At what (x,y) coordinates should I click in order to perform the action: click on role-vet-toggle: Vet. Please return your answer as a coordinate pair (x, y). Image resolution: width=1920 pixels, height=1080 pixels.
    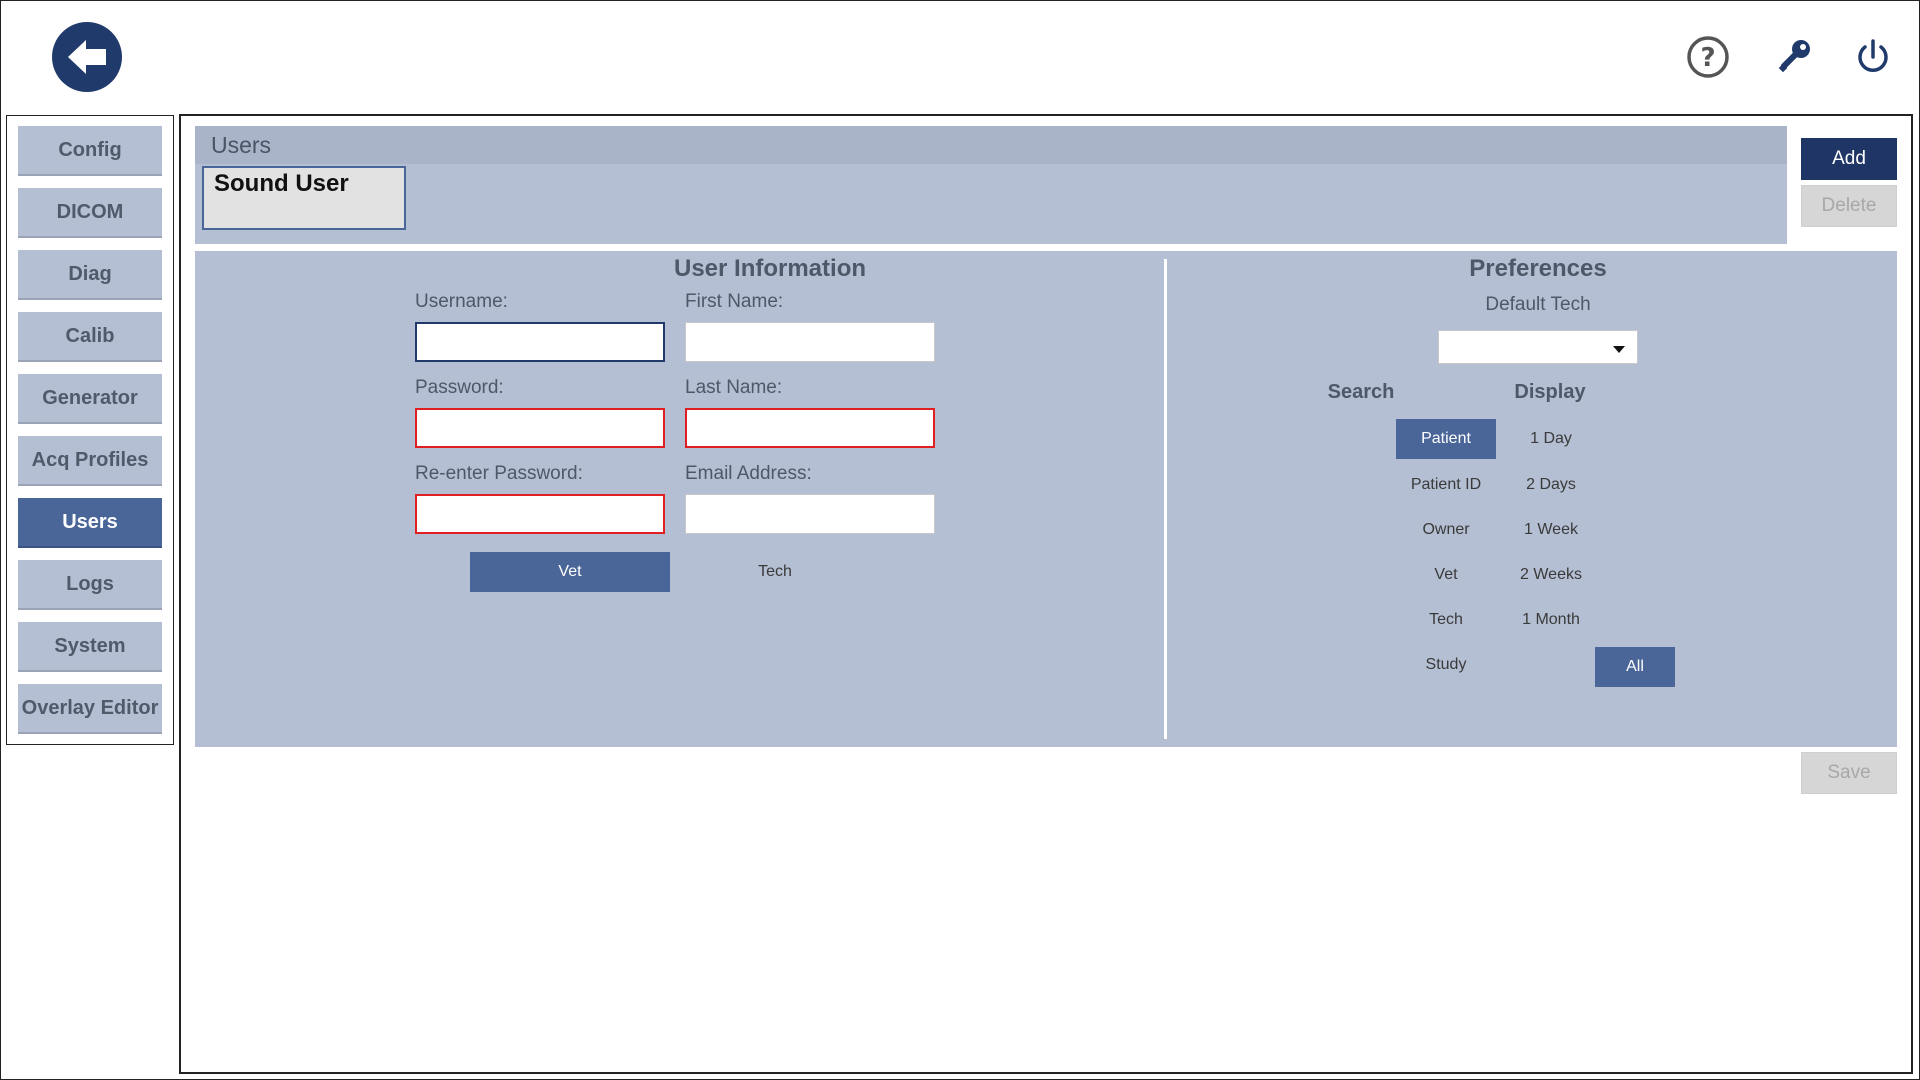
    Looking at the image, I should click on (570, 572).